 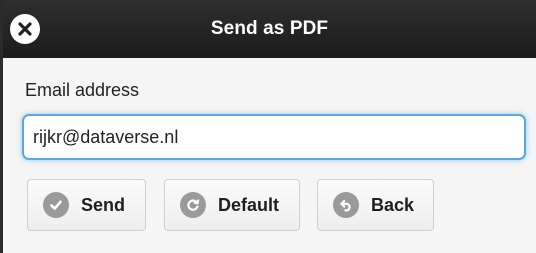 I want to click on send-button-label: Send, so click(x=103, y=204).